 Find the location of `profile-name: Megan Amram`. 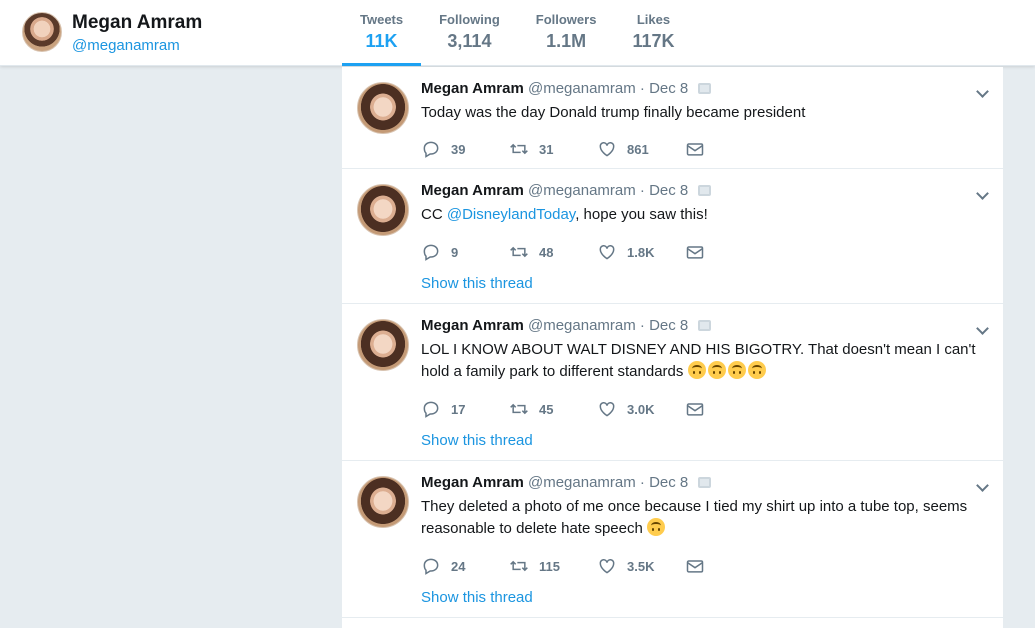

profile-name: Megan Amram is located at coordinates (137, 23).